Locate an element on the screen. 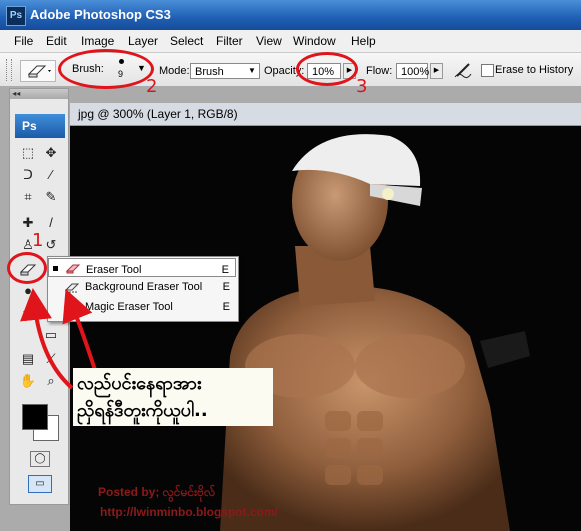 The width and height of the screenshot is (581, 531). caption-line-1: လည်ပင်းနေရာအား is located at coordinates (139, 383).